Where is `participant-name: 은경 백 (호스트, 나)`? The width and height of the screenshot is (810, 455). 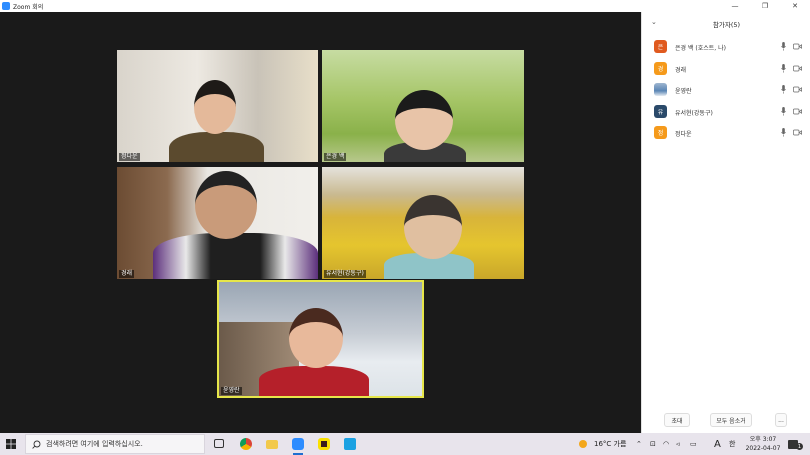
participant-name: 은경 백 (호스트, 나) is located at coordinates (700, 48).